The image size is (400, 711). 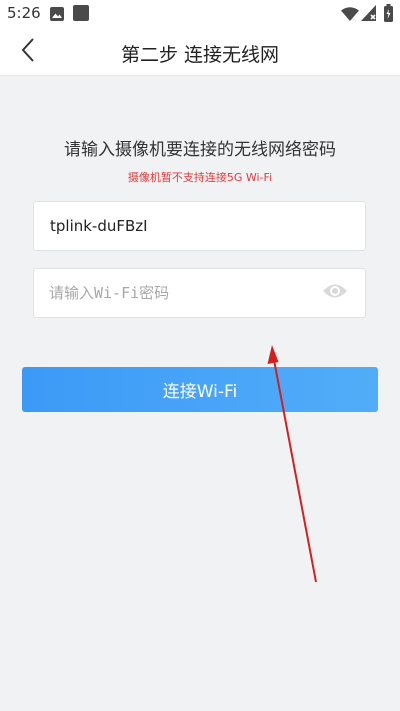 What do you see at coordinates (388, 15) in the screenshot?
I see `battery-icon` at bounding box center [388, 15].